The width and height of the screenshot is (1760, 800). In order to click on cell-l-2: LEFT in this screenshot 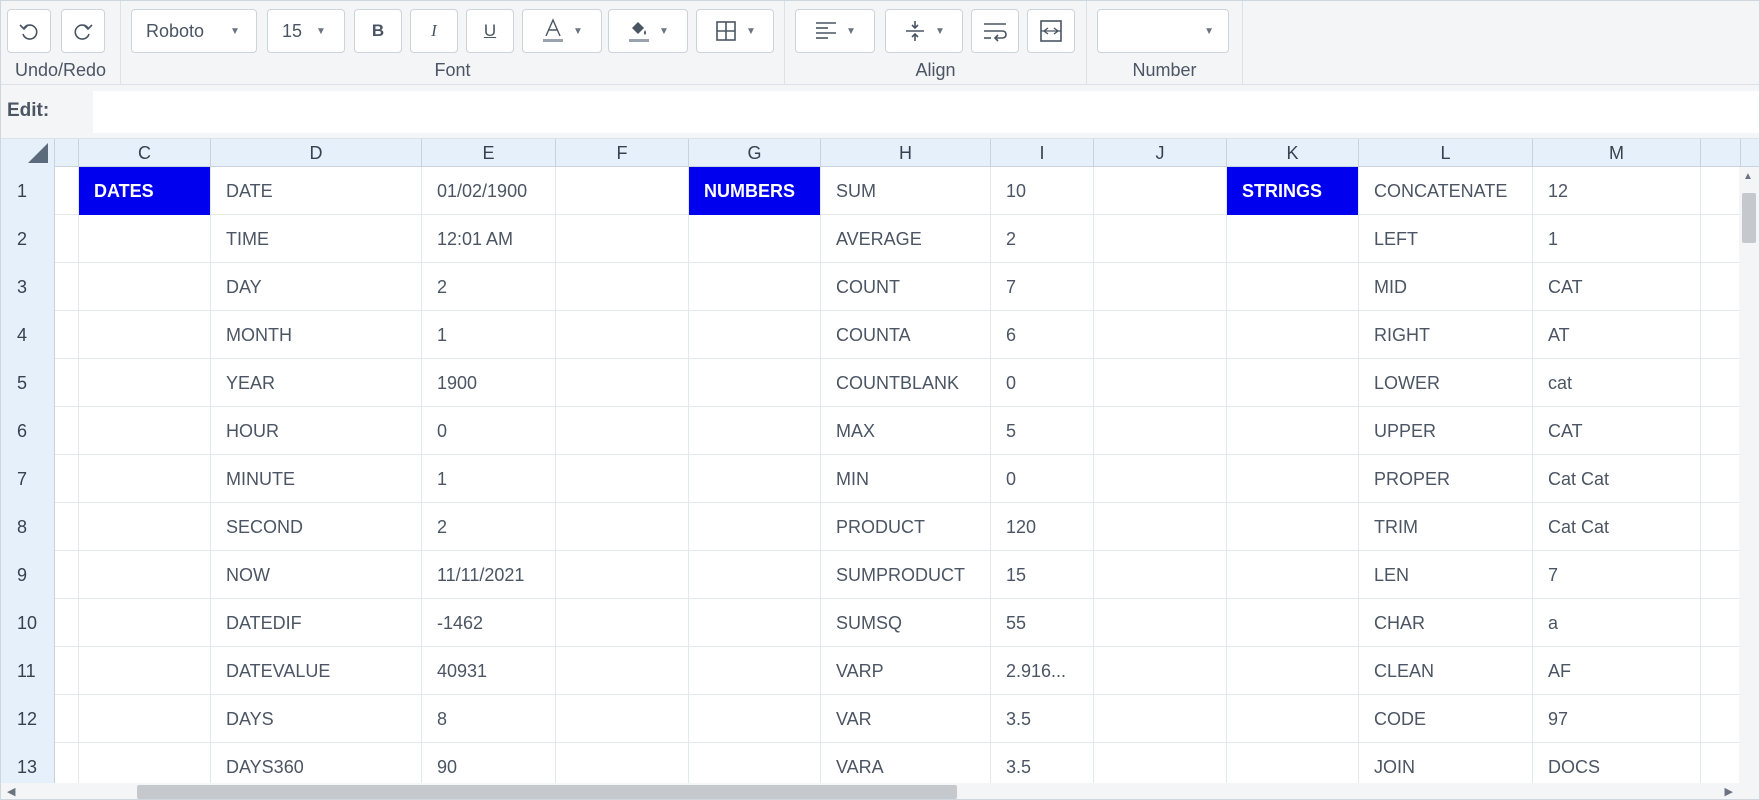, I will do `click(1446, 239)`.